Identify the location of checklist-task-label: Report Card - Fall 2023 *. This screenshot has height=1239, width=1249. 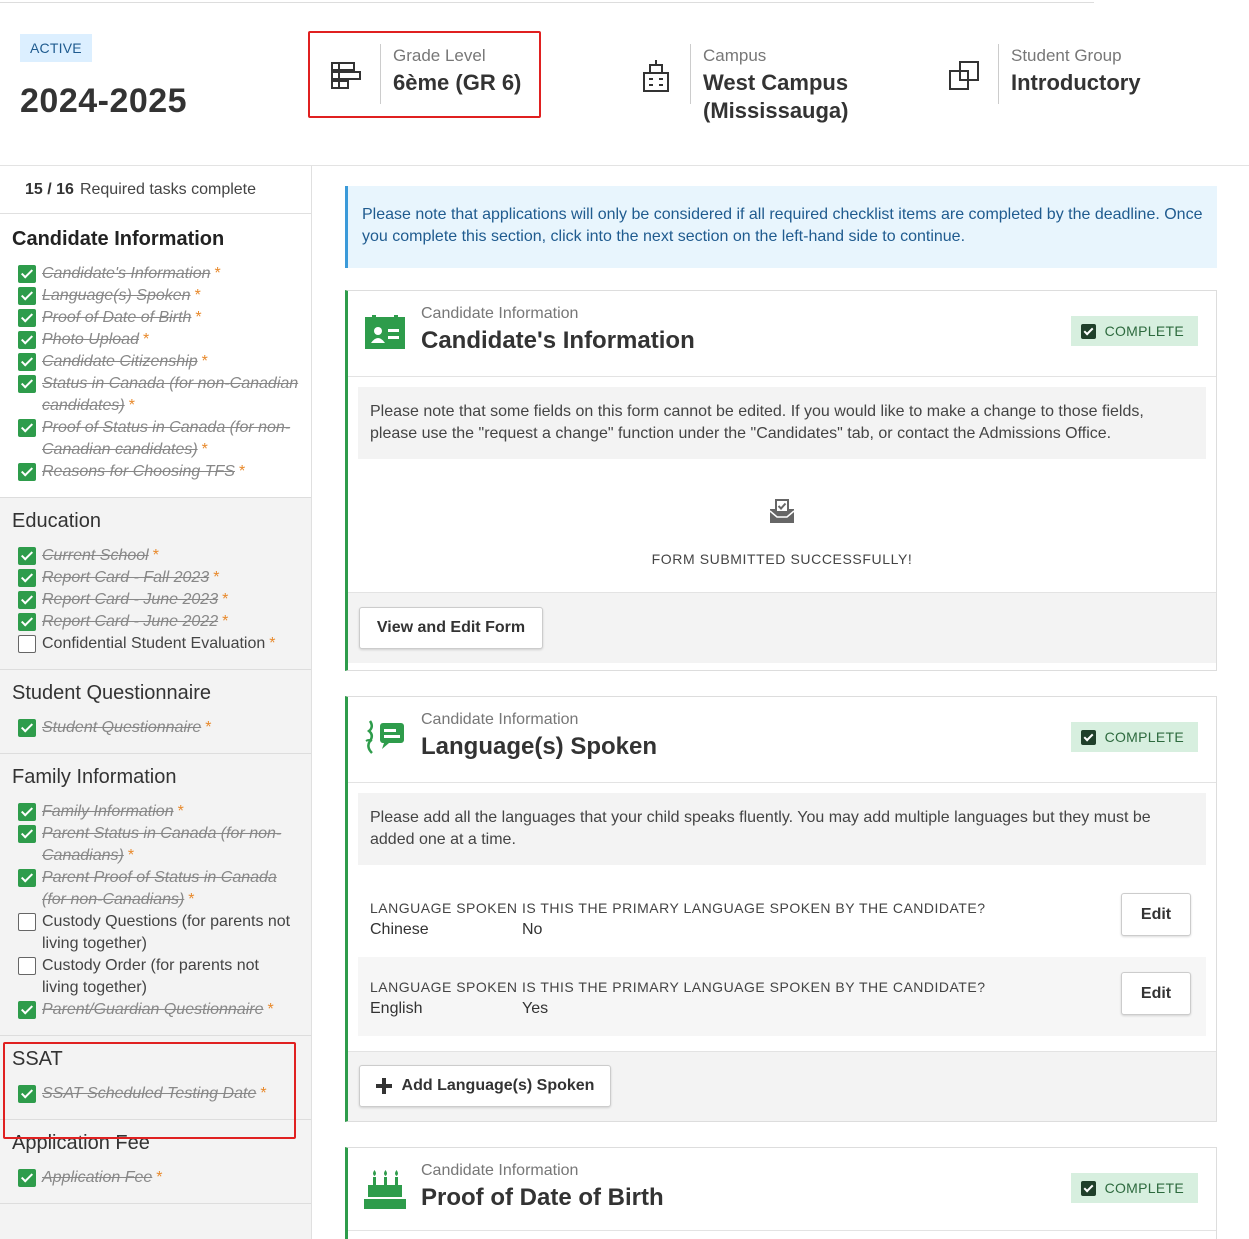
(130, 578).